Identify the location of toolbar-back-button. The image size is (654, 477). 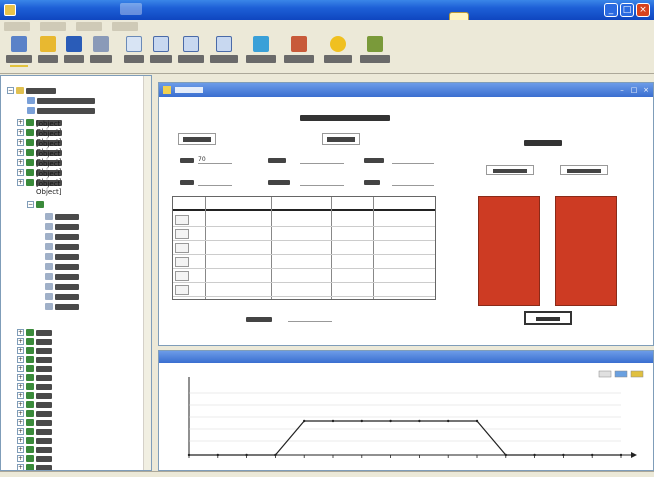
(19, 54).